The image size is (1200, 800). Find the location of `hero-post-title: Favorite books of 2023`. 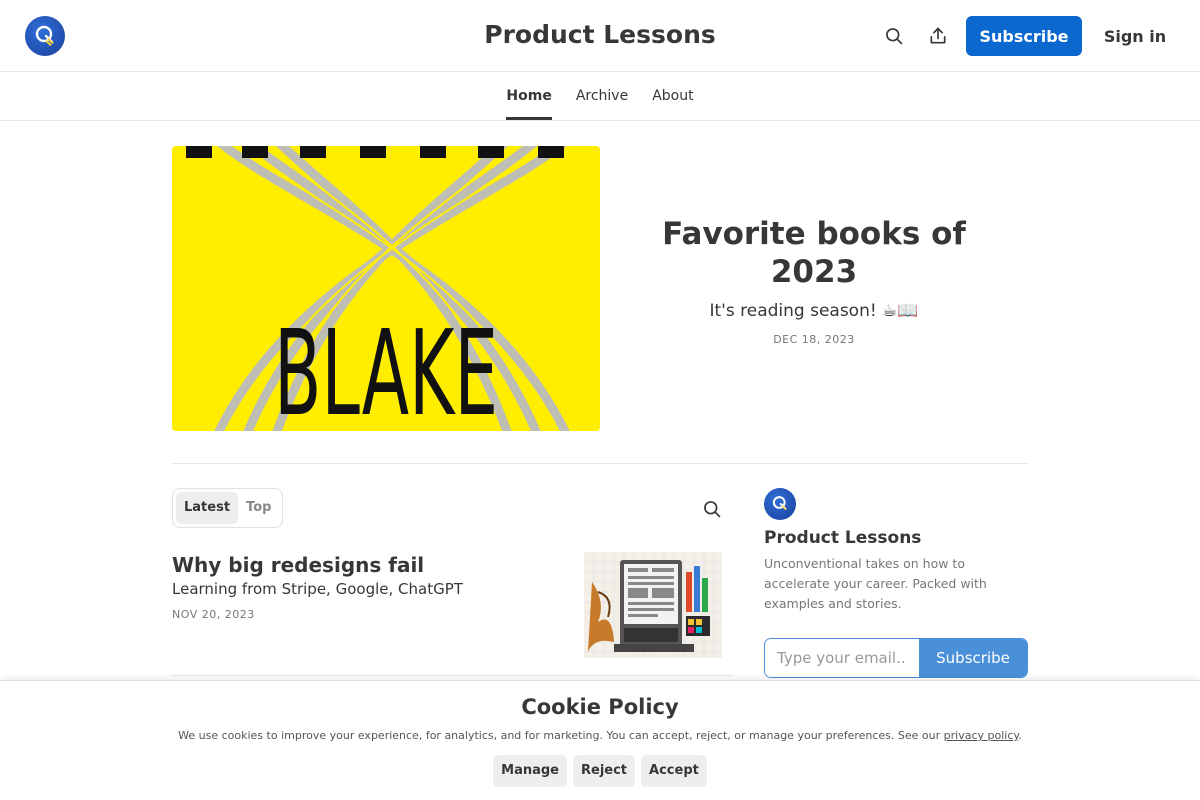

hero-post-title: Favorite books of 2023 is located at coordinates (814, 253).